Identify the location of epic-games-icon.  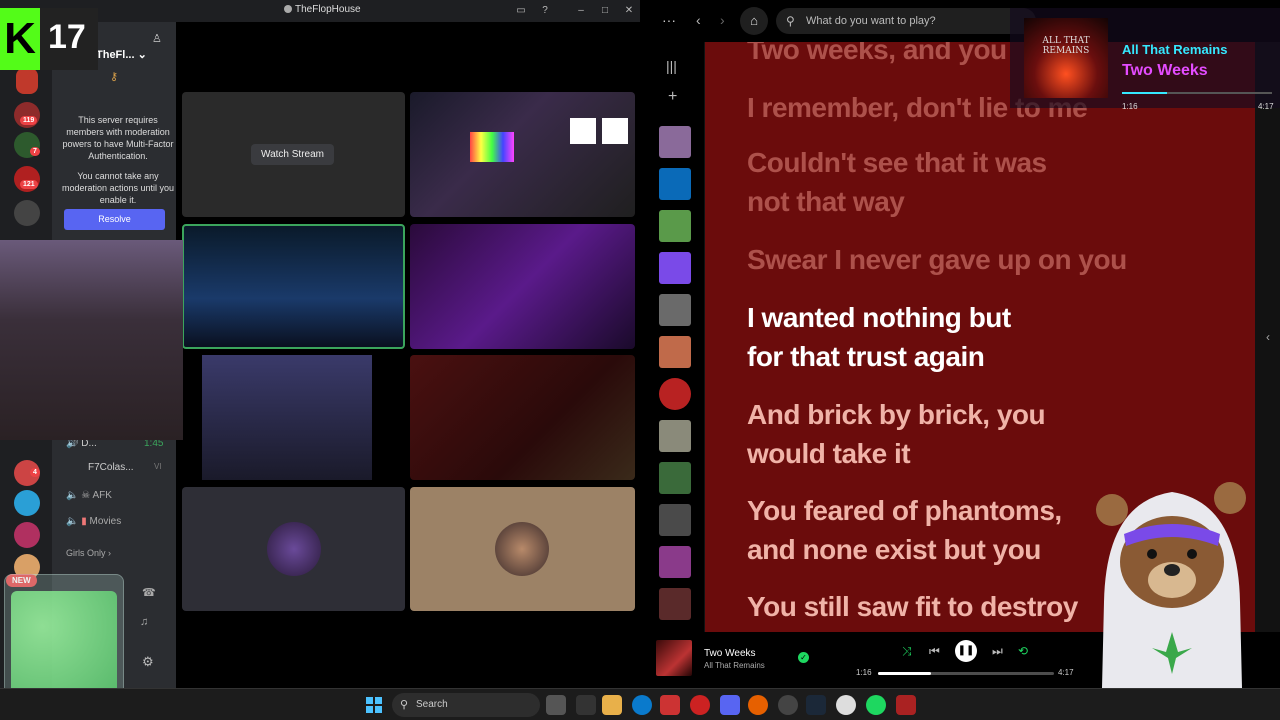
(586, 705).